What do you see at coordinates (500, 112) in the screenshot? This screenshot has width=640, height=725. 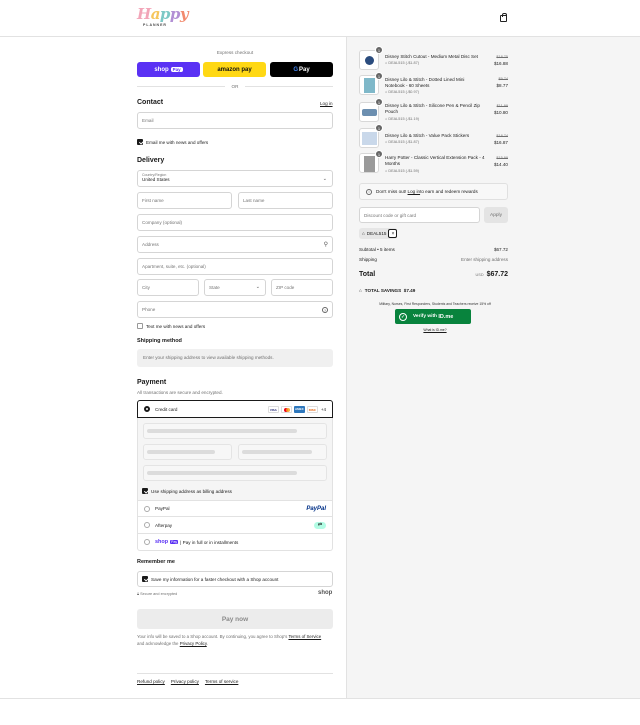 I see `item-price: $10.80` at bounding box center [500, 112].